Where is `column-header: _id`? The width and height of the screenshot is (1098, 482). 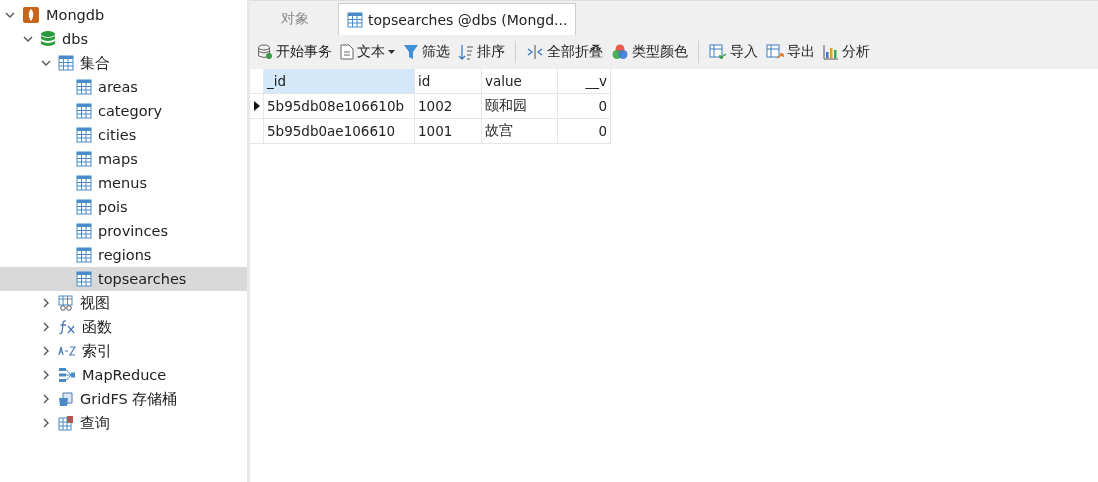 column-header: _id is located at coordinates (339, 81).